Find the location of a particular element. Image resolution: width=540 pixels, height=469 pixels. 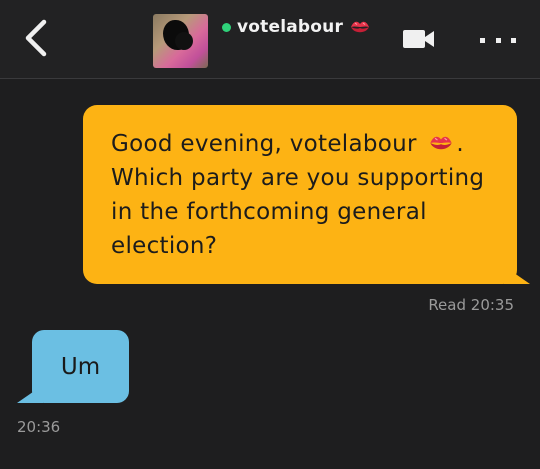

incoming-message-bubble: Um is located at coordinates (73, 366).